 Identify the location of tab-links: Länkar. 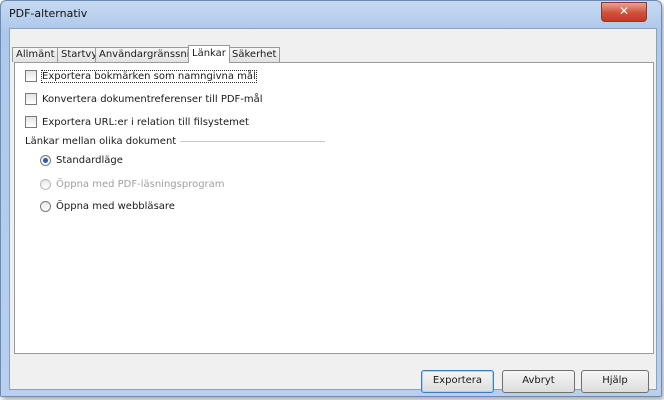
(209, 54).